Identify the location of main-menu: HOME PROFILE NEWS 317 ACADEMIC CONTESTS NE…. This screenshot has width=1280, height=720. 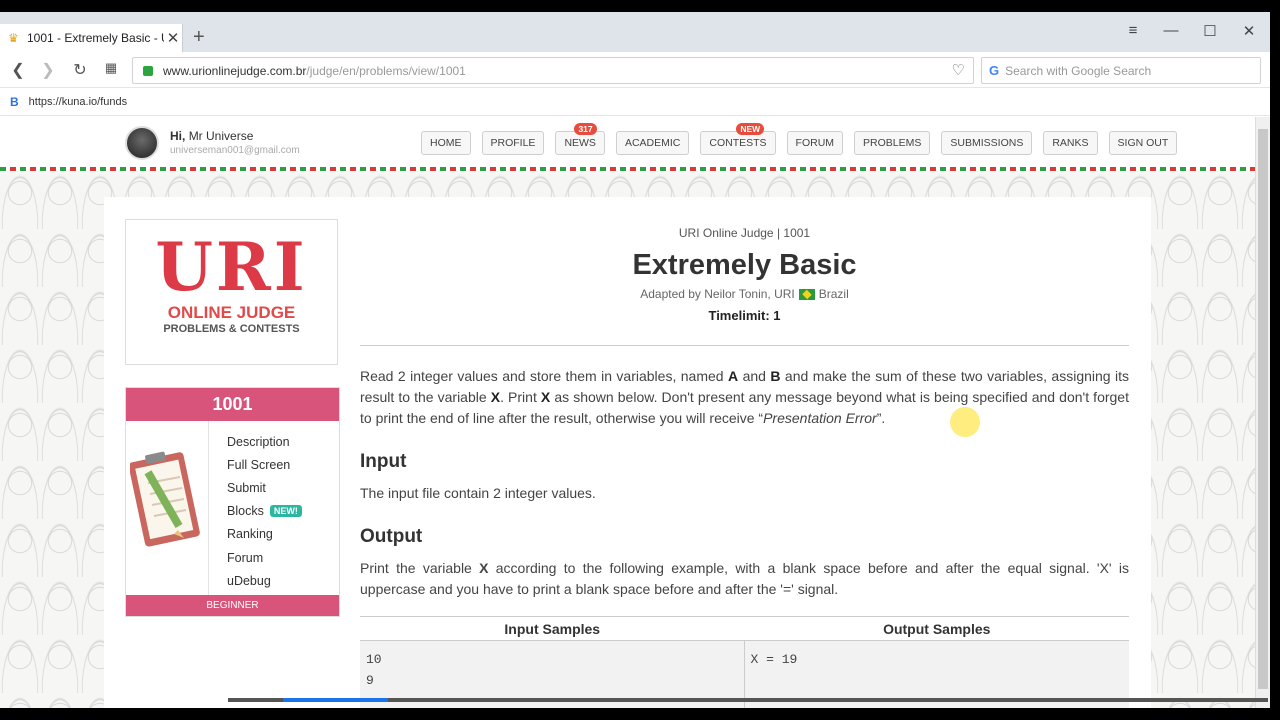
(804, 139).